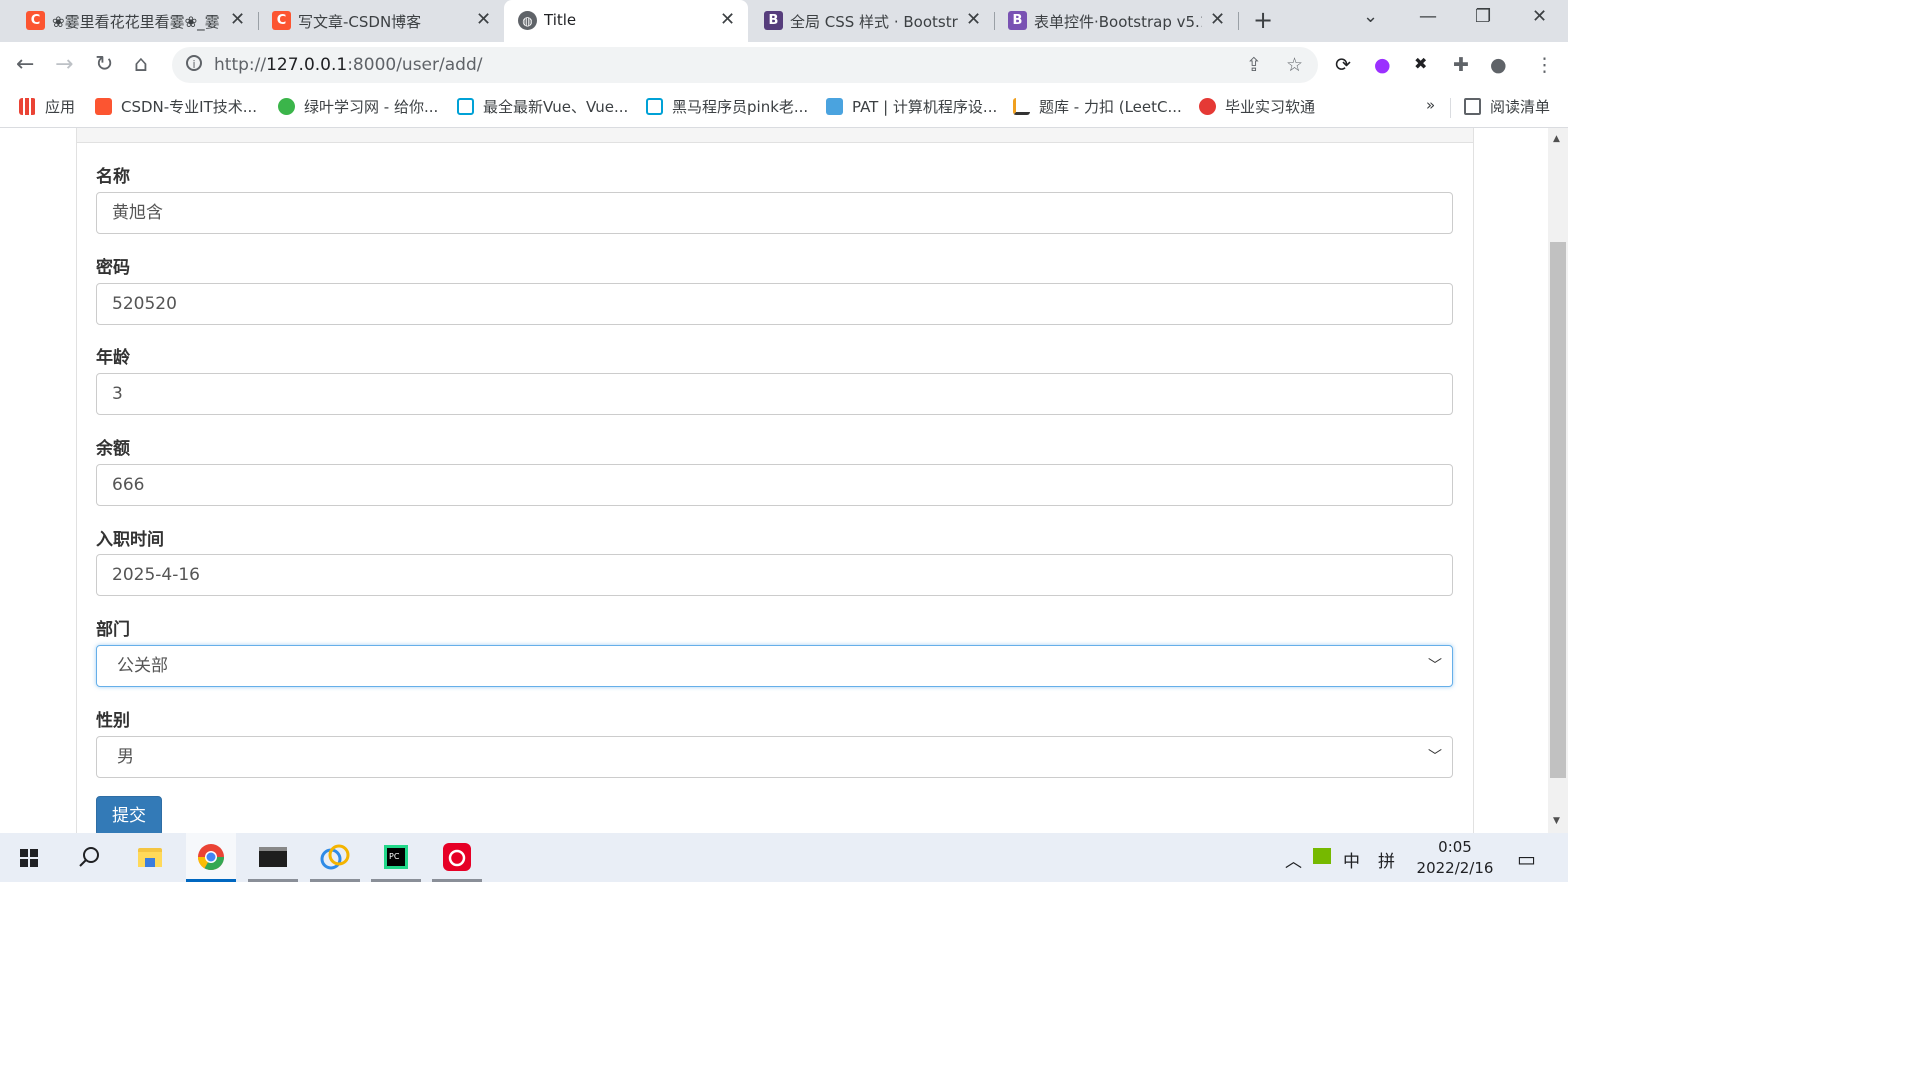  Describe the element at coordinates (1322, 856) in the screenshot. I see `nvidia-tray-icon` at that location.